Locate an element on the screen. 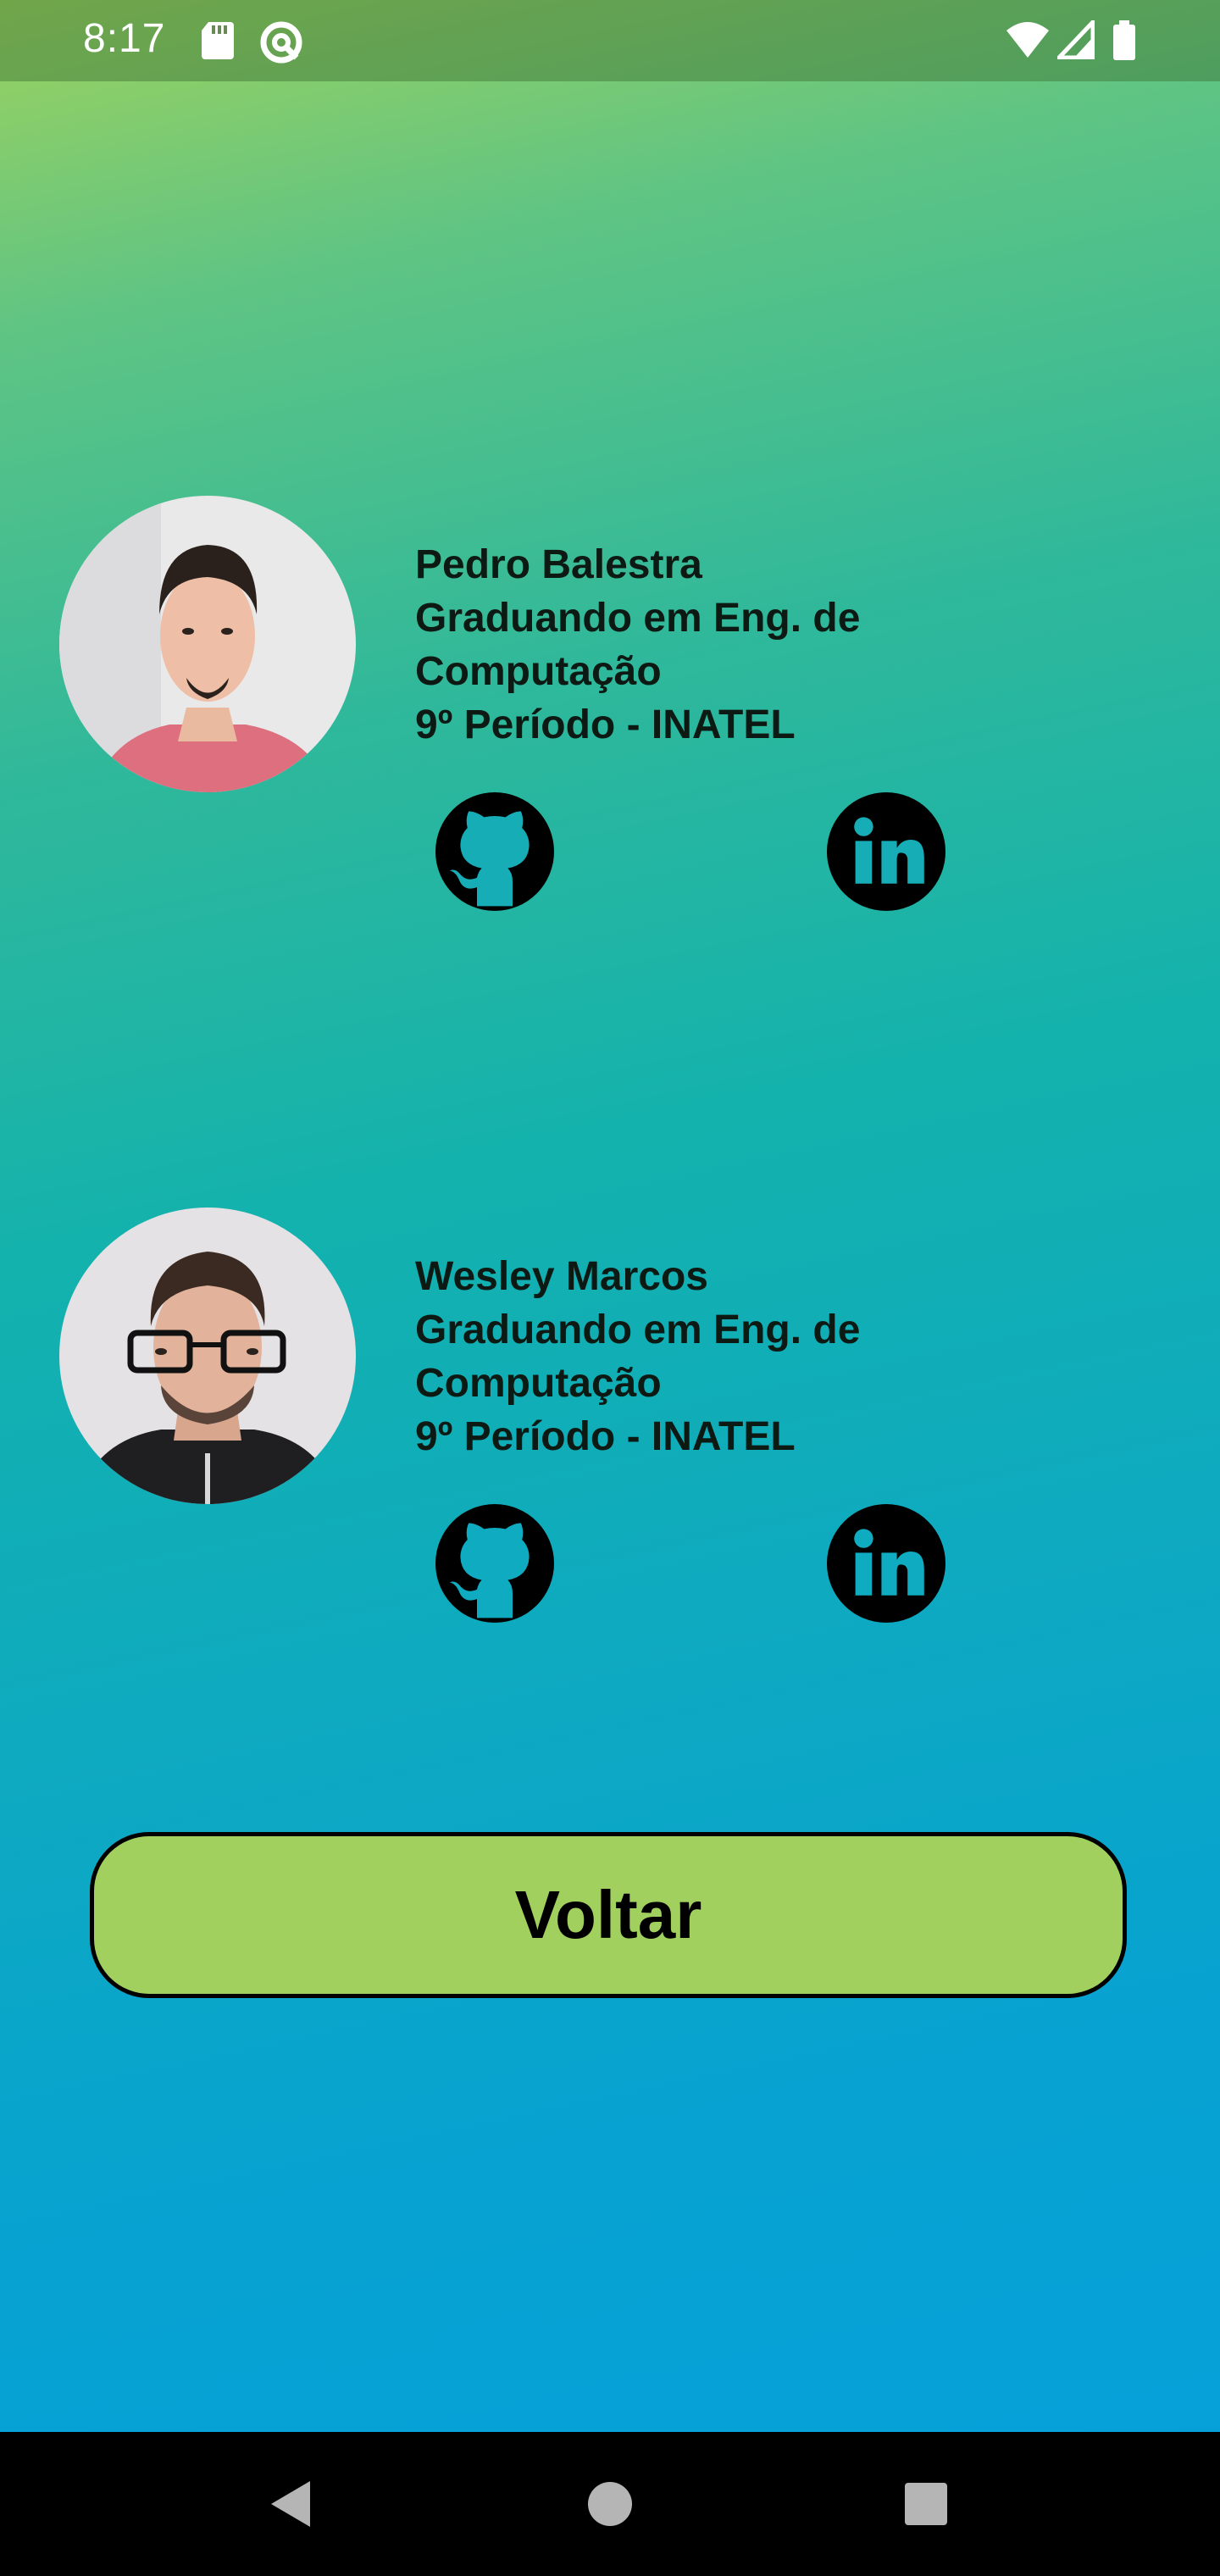 The height and width of the screenshot is (2576, 1220). vpn-icon is located at coordinates (281, 42).